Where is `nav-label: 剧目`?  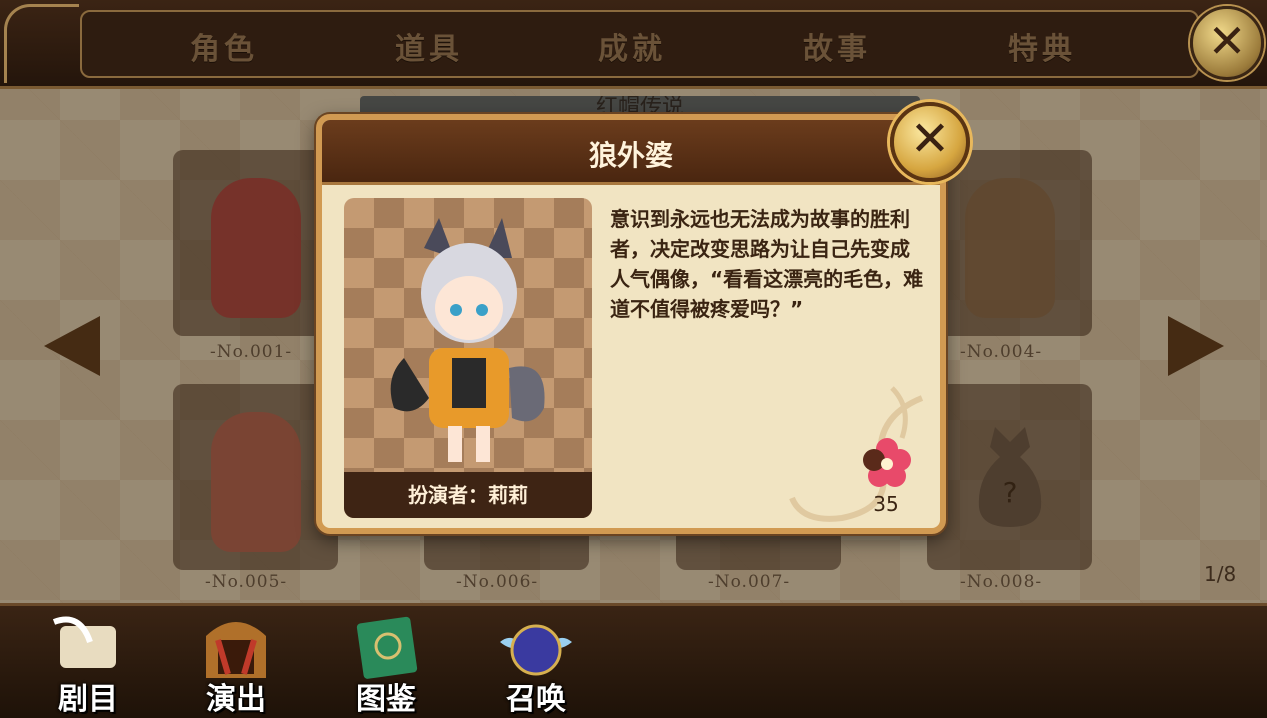 nav-label: 剧目 is located at coordinates (88, 699).